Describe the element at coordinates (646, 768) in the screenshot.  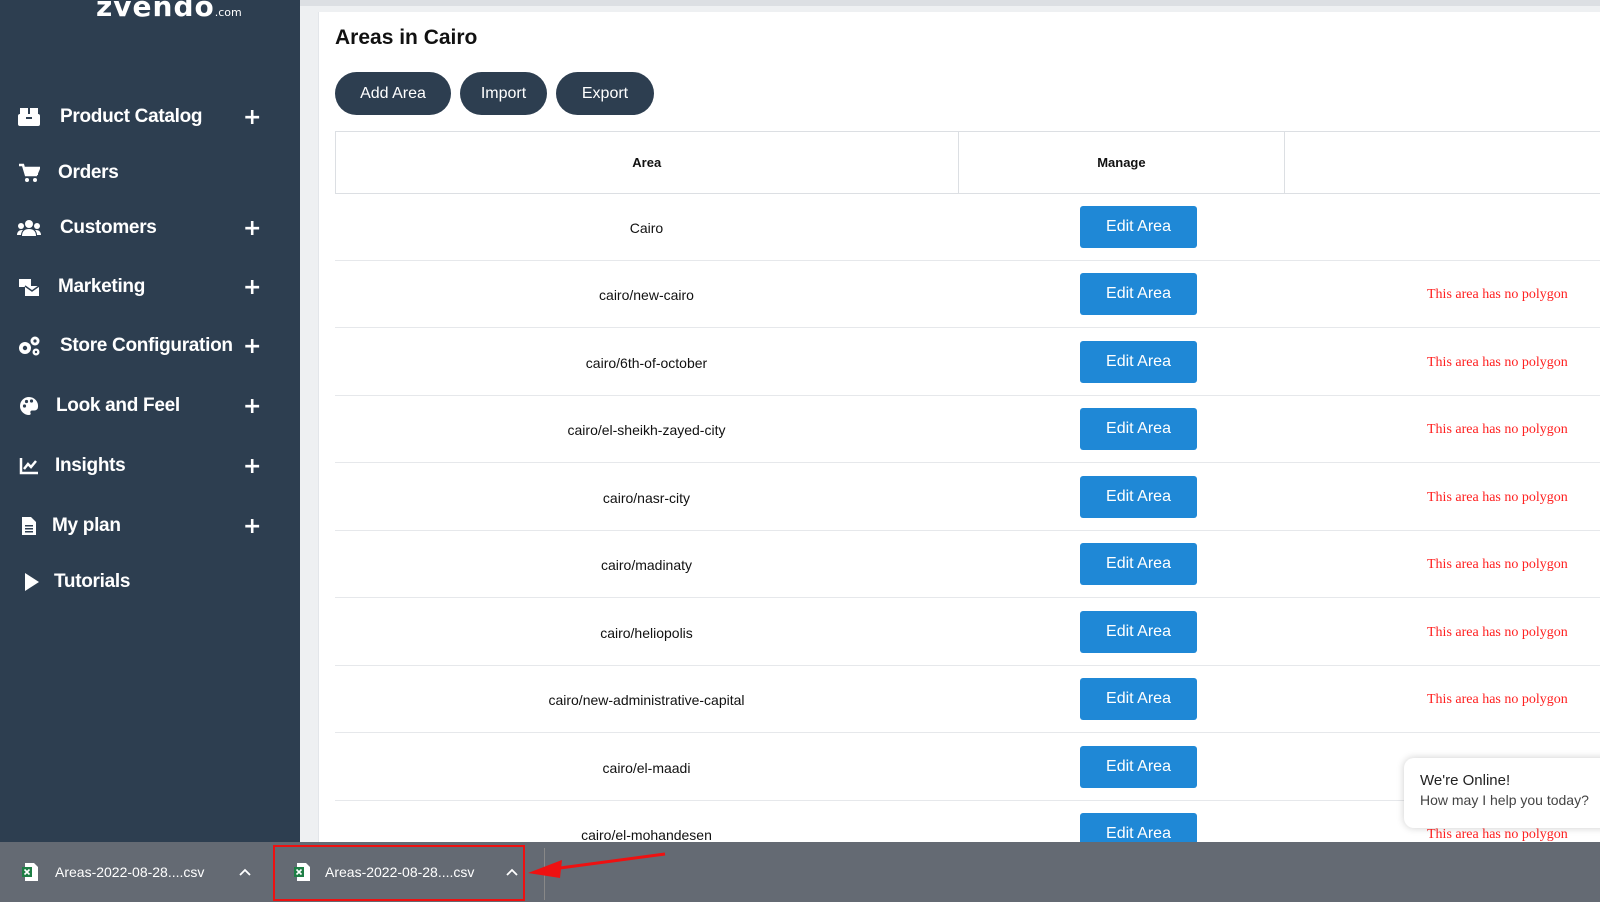
I see `area-name: cairo/el-maadi` at that location.